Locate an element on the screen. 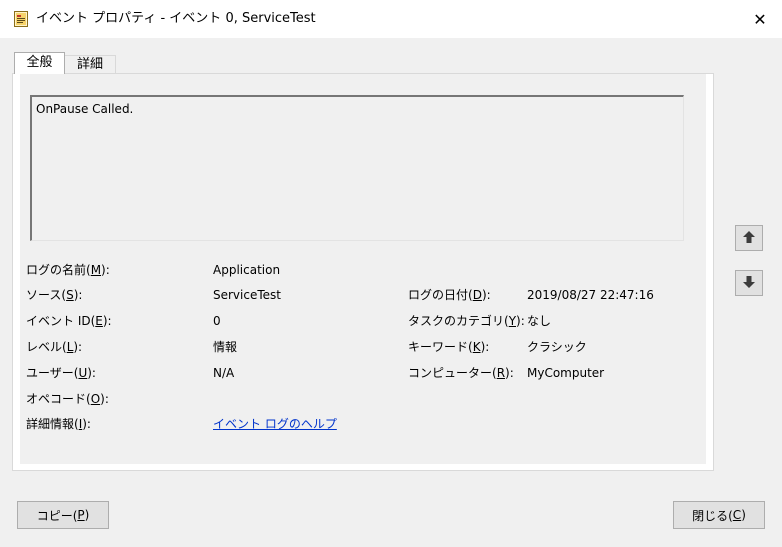 The image size is (782, 547). previous-event-button is located at coordinates (749, 238).